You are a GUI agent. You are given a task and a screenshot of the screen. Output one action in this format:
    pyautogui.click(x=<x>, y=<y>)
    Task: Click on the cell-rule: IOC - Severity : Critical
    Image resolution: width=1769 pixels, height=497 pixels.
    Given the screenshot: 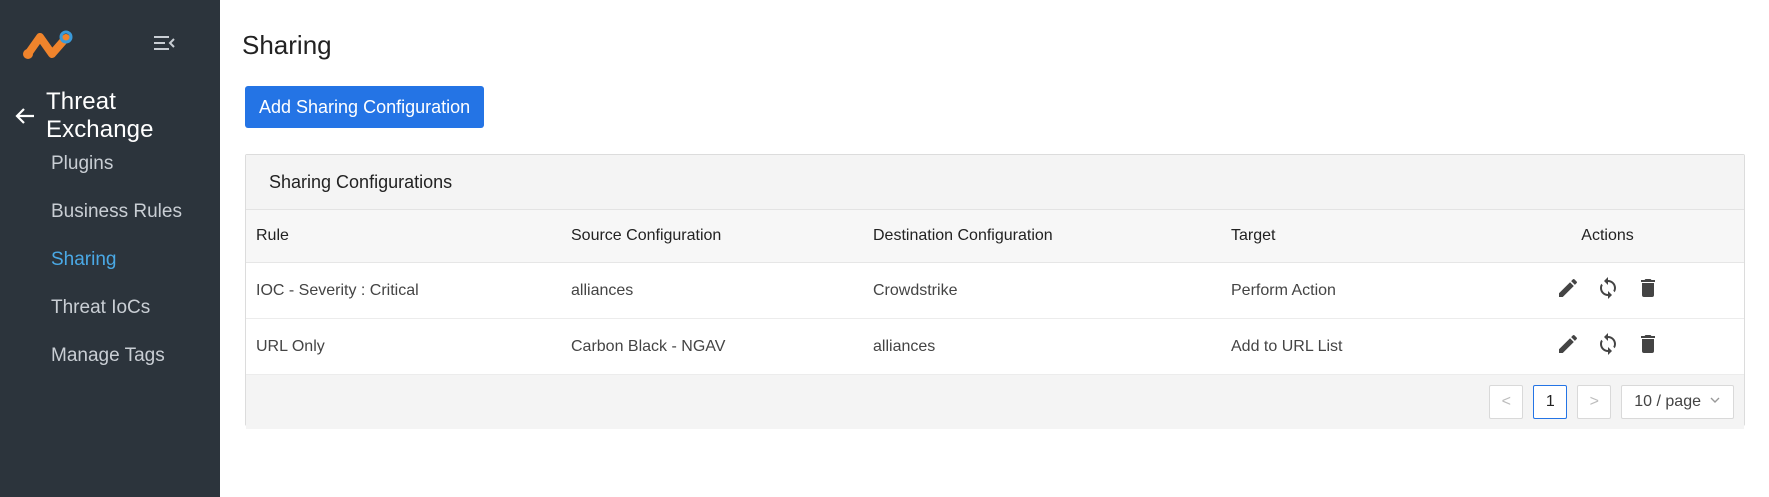 What is the action you would take?
    pyautogui.click(x=403, y=290)
    